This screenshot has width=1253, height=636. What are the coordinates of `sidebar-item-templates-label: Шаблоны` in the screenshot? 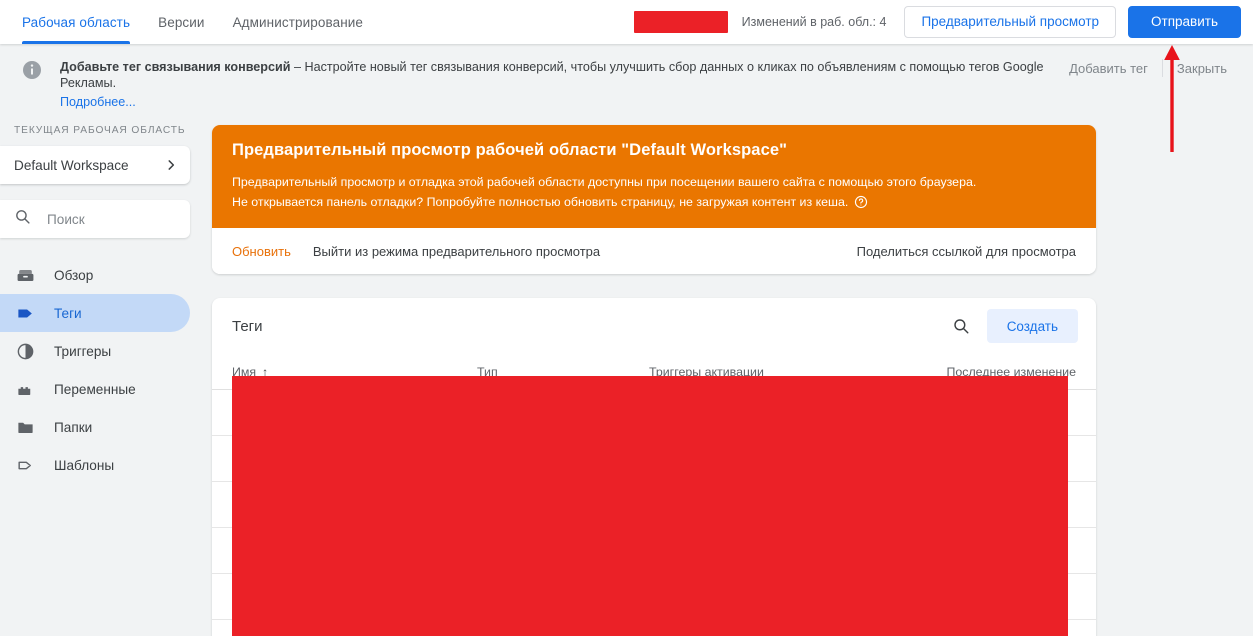 It's located at (84, 465).